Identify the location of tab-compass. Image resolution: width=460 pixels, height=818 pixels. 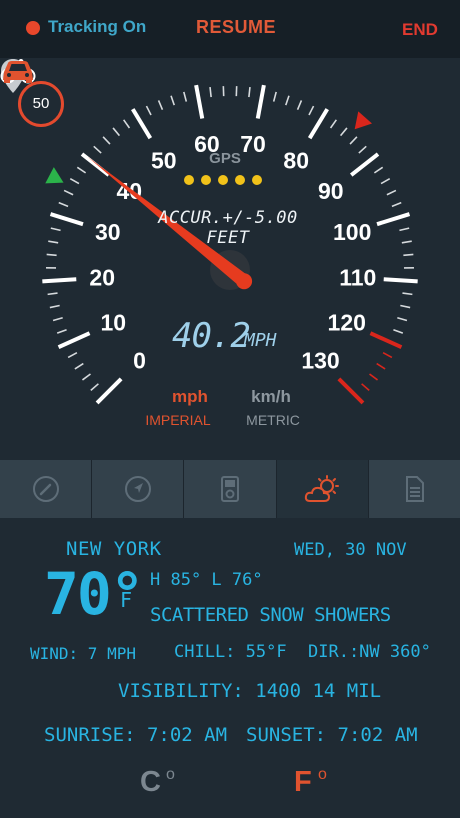
(138, 489).